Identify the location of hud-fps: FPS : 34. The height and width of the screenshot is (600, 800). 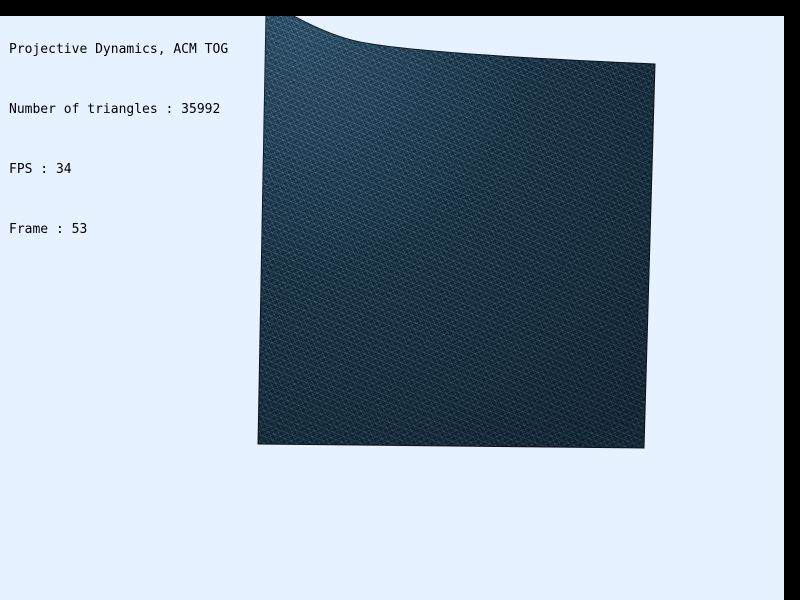
(40, 169).